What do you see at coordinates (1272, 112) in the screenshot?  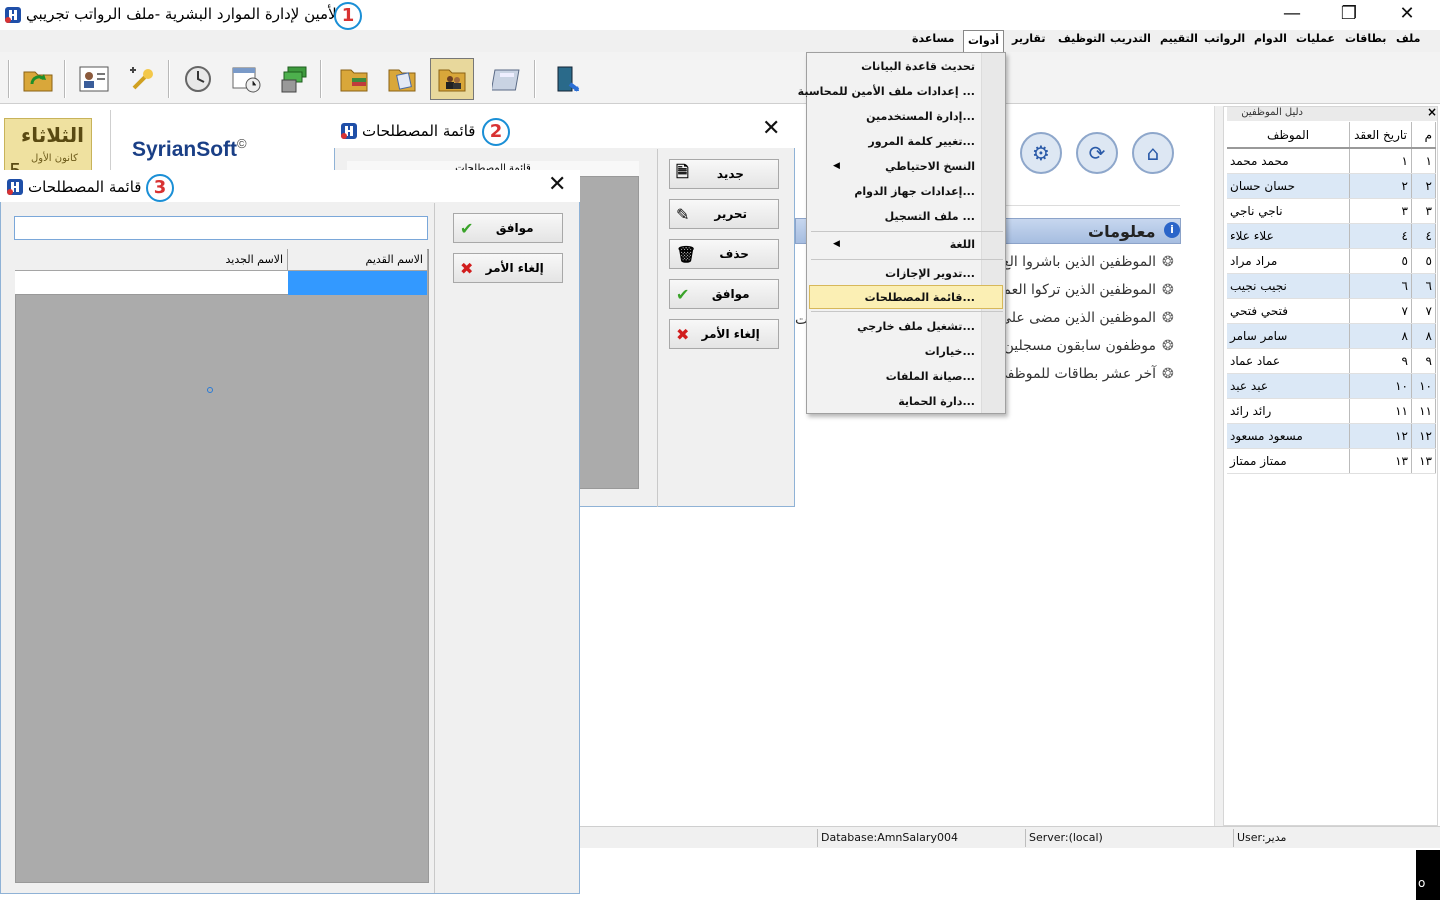 I see `employees-panel-title: دليل الموظفين` at bounding box center [1272, 112].